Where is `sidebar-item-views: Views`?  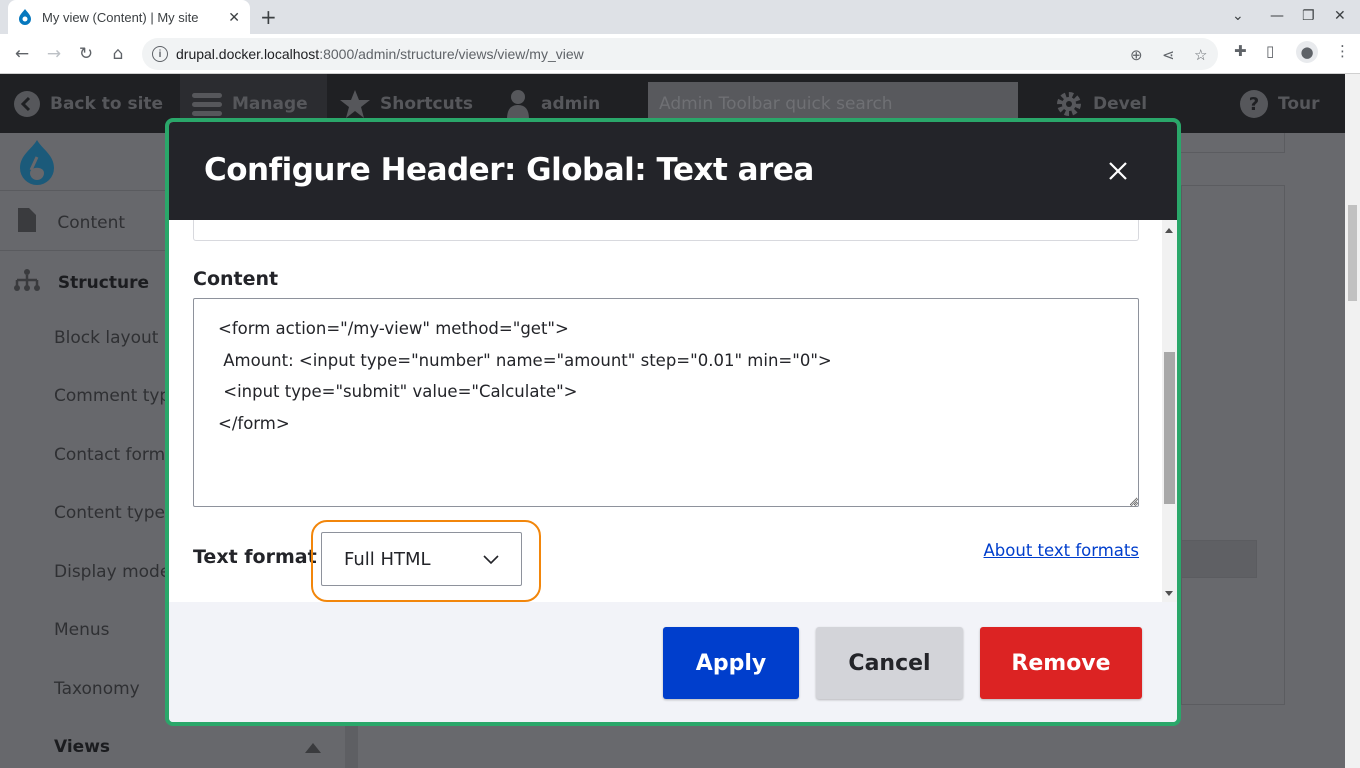 sidebar-item-views: Views is located at coordinates (82, 747).